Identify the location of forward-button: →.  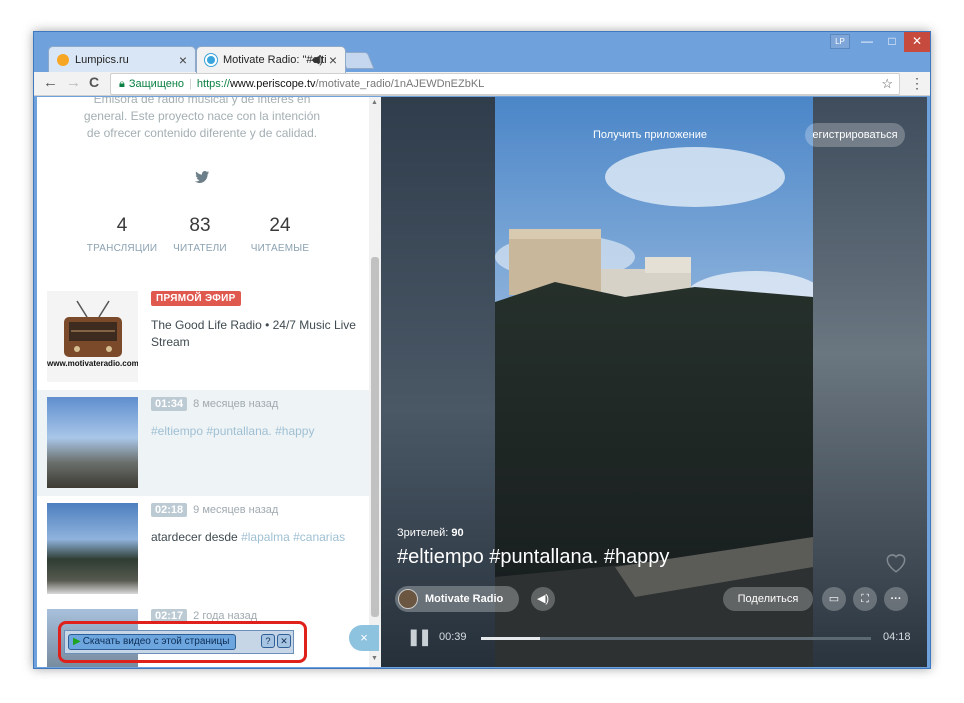
(73, 82).